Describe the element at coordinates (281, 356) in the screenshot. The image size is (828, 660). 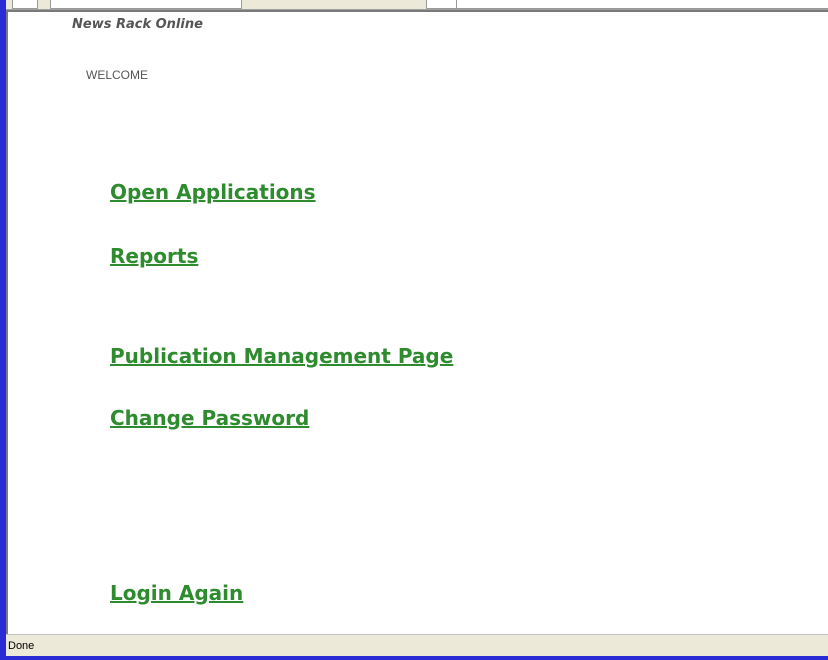
I see `publication-management-link: Publication Management Page` at that location.